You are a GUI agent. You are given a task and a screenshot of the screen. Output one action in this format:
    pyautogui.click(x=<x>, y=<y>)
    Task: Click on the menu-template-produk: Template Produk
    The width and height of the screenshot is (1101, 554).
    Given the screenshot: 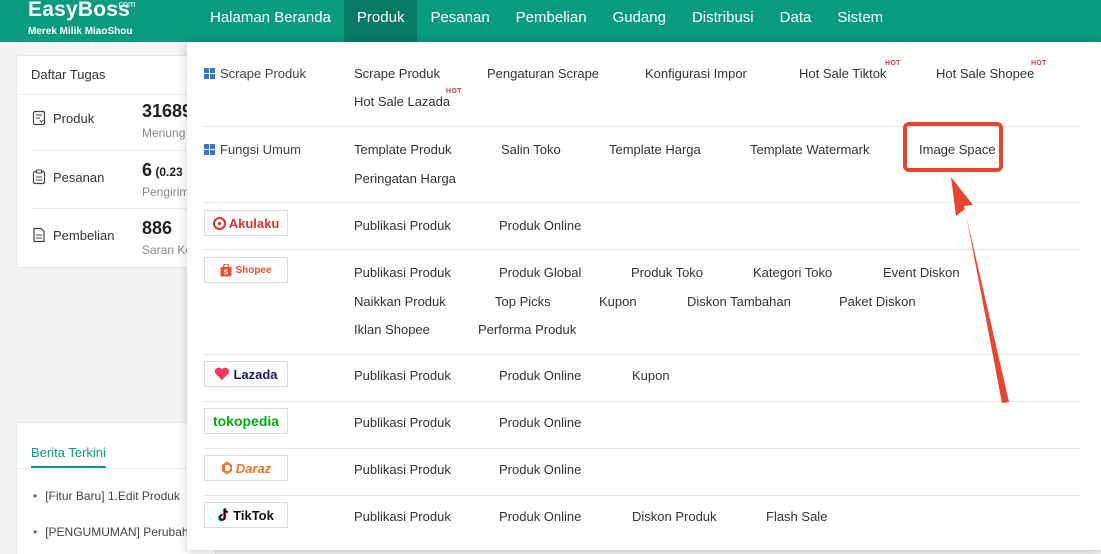 What is the action you would take?
    pyautogui.click(x=403, y=149)
    